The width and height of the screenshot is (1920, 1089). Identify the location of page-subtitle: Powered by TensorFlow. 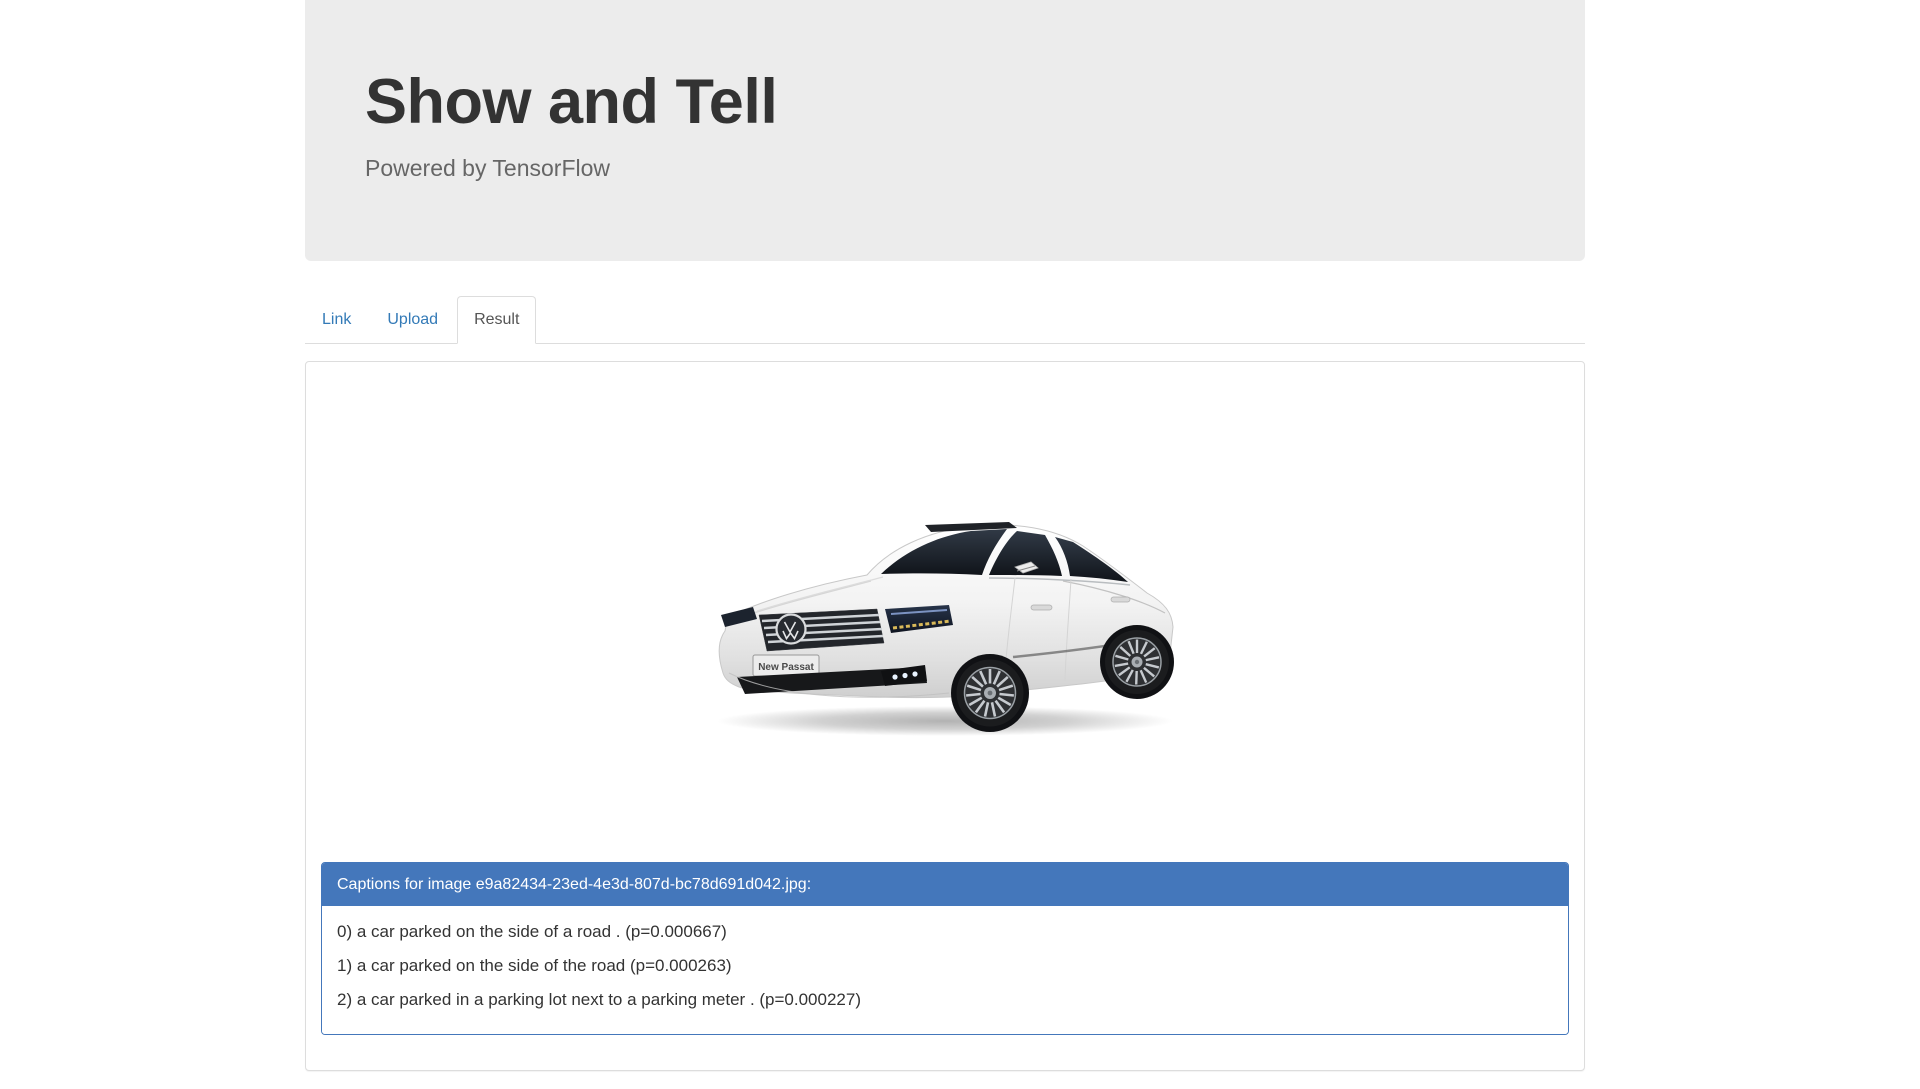
(488, 168).